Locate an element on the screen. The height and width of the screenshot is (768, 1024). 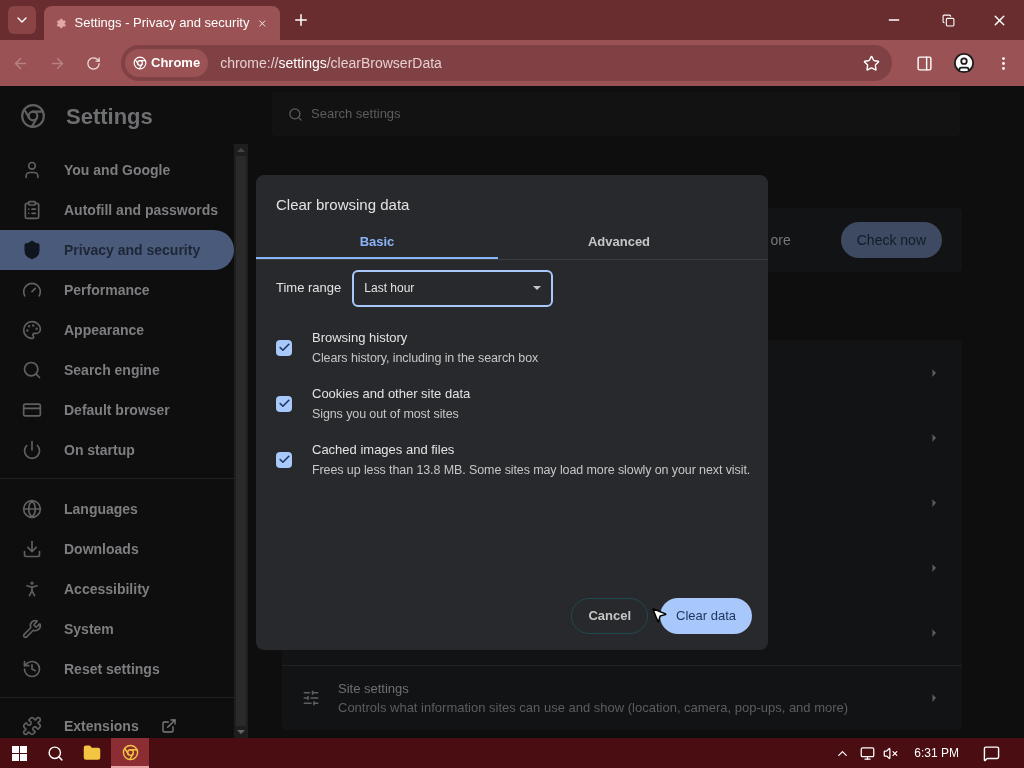
option-title: Cookies and other site data is located at coordinates (391, 393).